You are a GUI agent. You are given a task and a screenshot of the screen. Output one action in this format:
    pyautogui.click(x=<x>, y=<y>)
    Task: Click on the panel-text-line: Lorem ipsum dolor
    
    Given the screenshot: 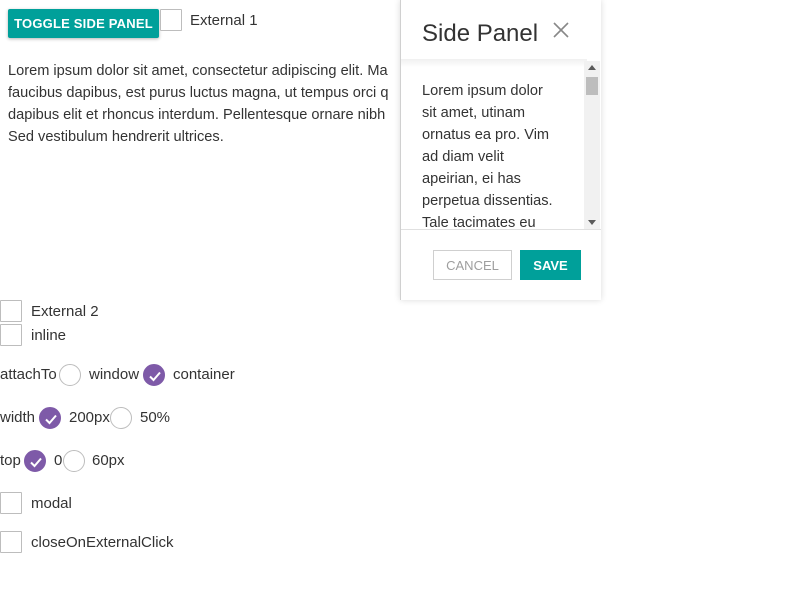 What is the action you would take?
    pyautogui.click(x=482, y=91)
    